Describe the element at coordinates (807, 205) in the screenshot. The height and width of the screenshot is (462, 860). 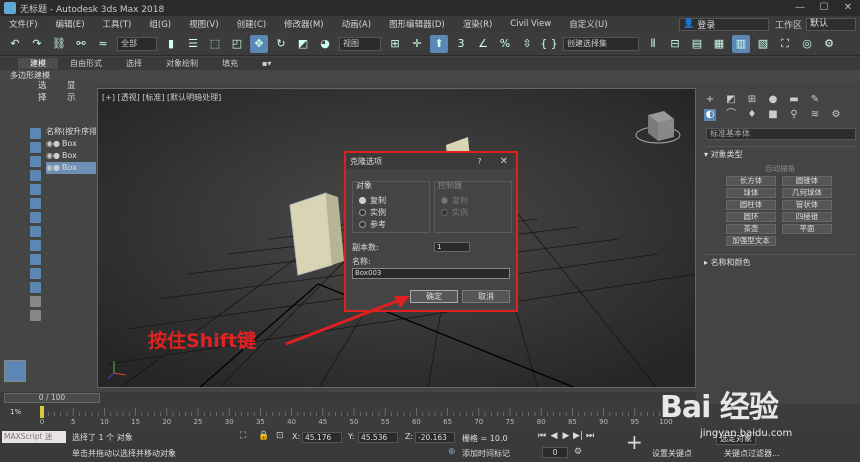
I see `tube-button: 管状体` at that location.